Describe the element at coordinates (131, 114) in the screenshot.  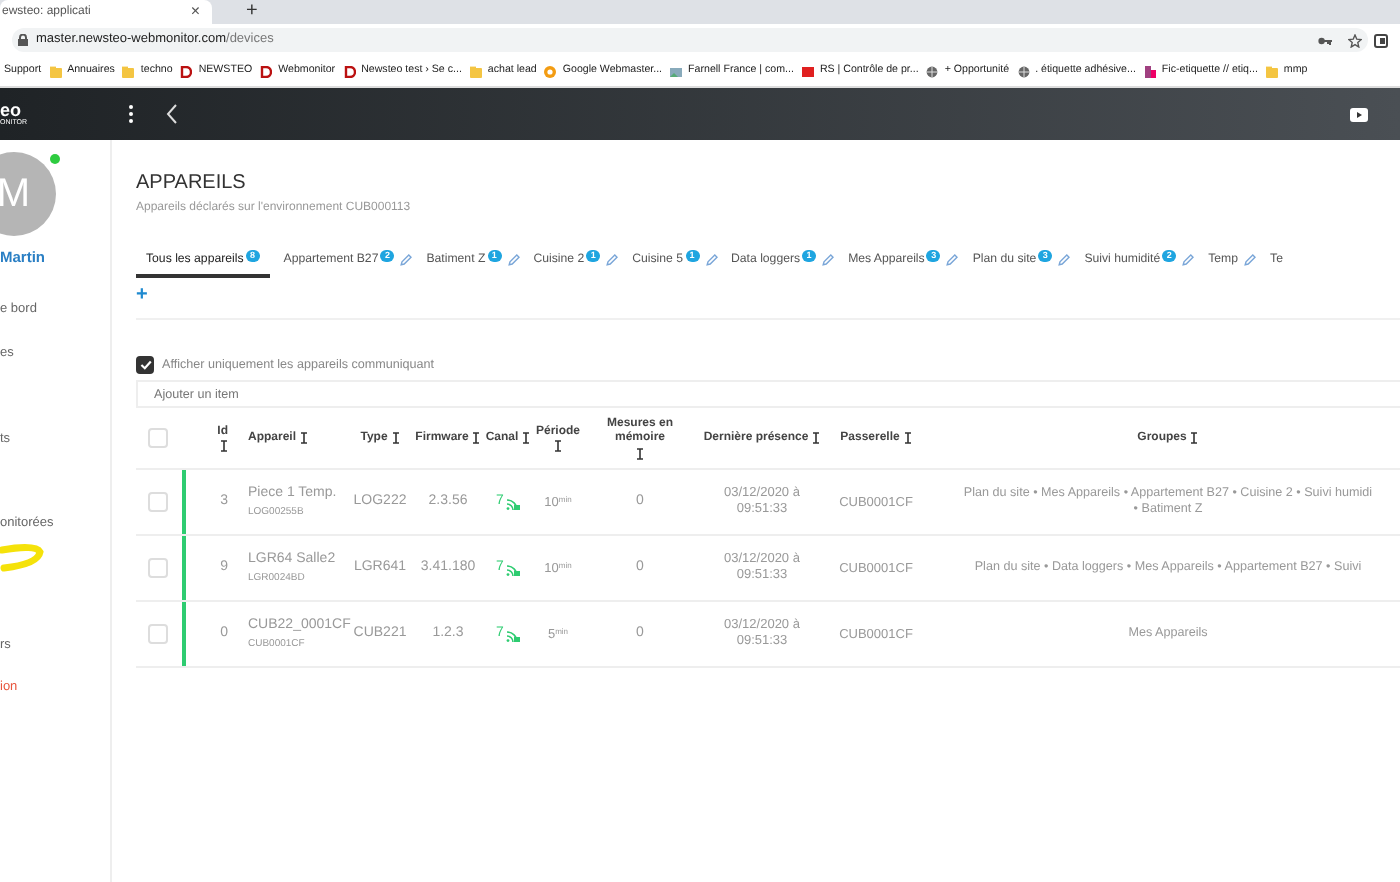
I see `kebab-menu-icon` at that location.